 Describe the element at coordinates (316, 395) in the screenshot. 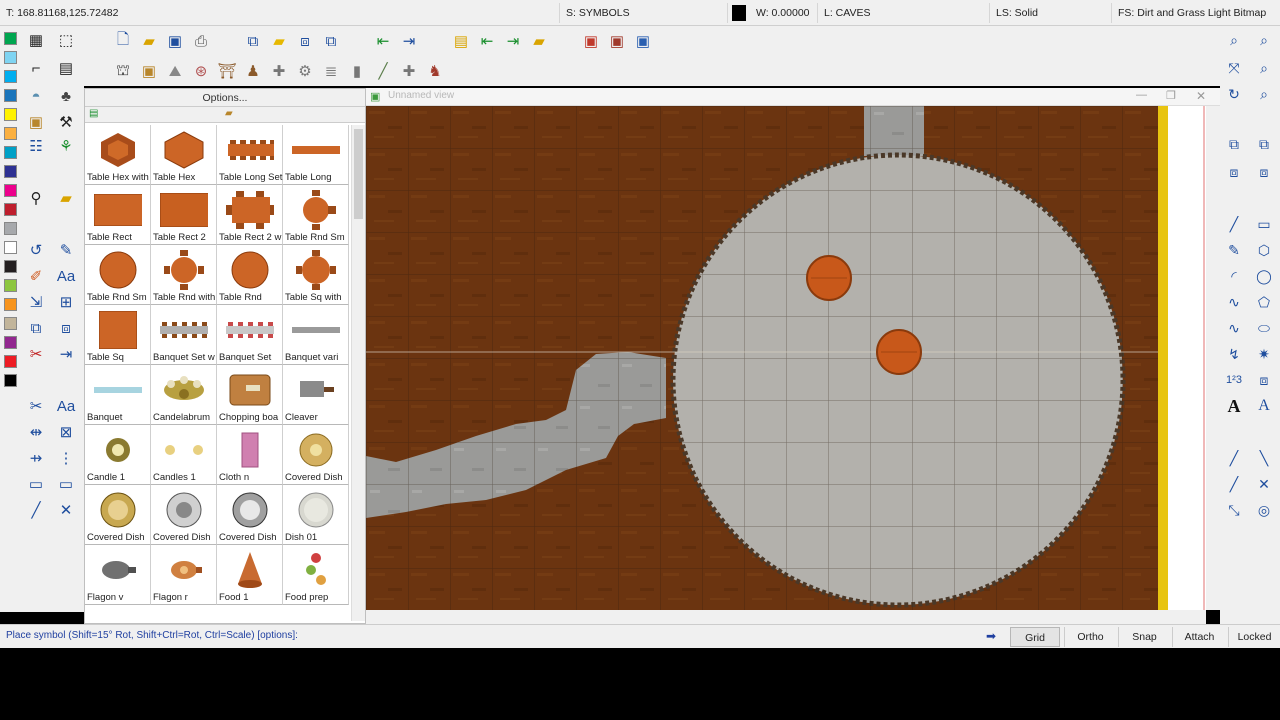

I see `symbol-cell: Cleaver` at that location.